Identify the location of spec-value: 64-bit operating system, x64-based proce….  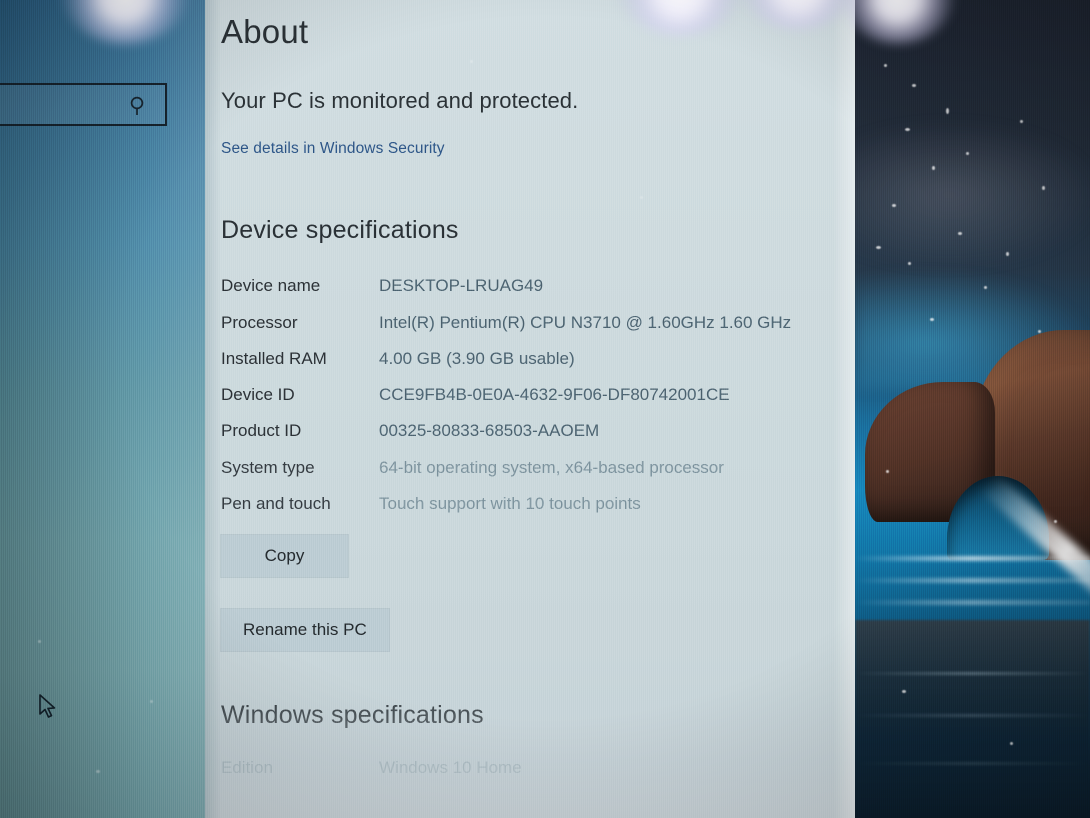
(551, 467).